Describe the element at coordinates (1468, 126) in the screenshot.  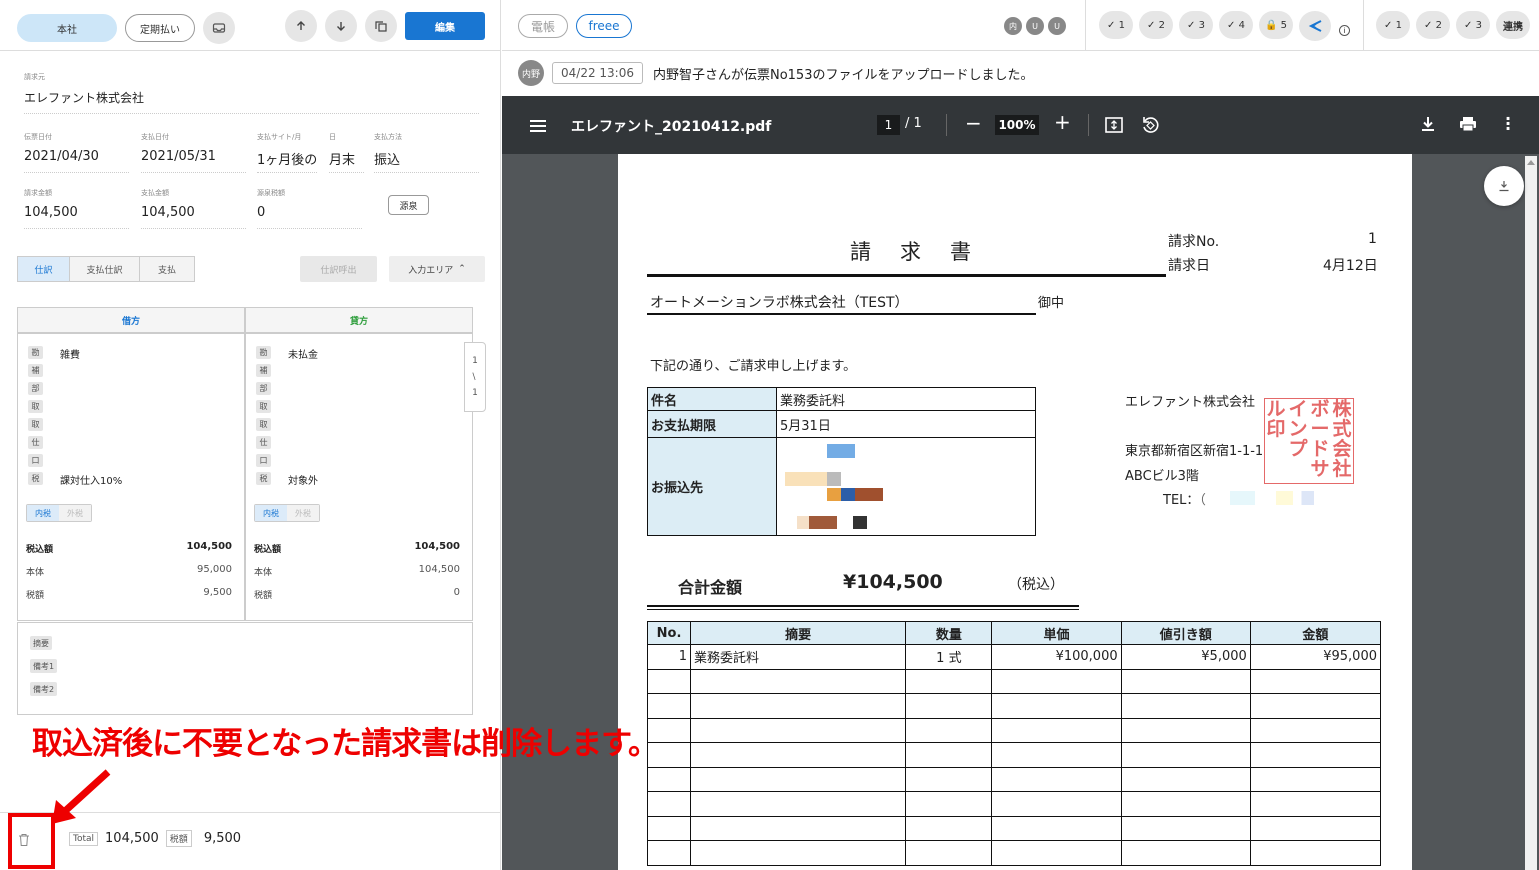
I see `print-icon` at that location.